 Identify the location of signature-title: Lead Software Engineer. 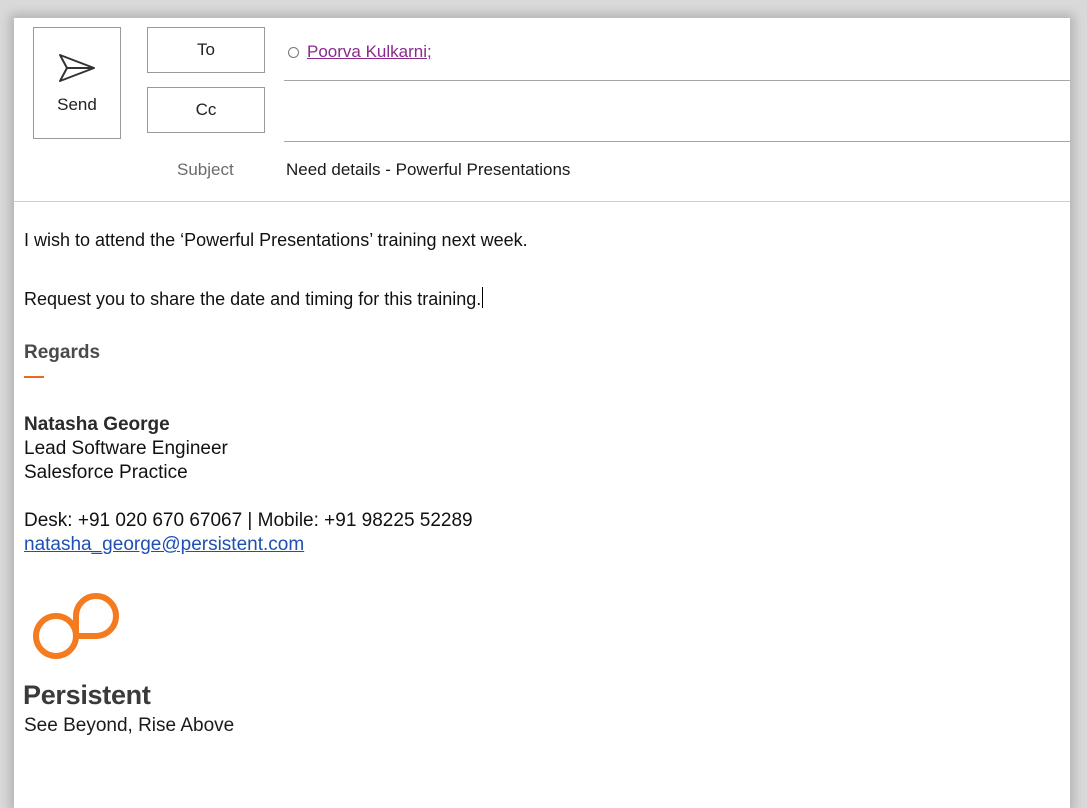
(126, 448).